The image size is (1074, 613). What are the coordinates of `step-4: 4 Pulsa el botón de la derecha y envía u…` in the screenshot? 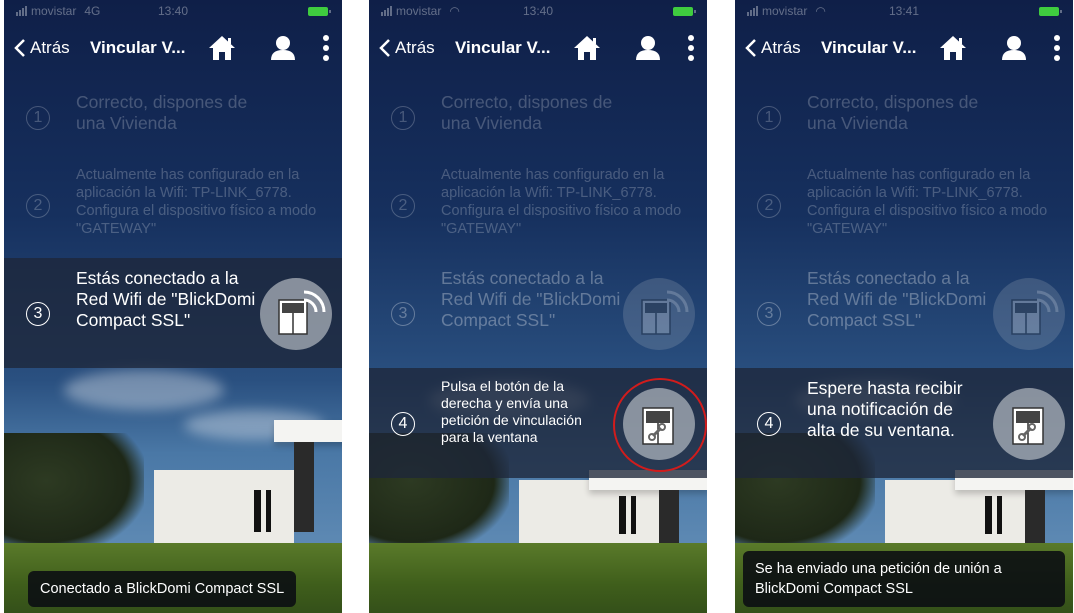 It's located at (538, 423).